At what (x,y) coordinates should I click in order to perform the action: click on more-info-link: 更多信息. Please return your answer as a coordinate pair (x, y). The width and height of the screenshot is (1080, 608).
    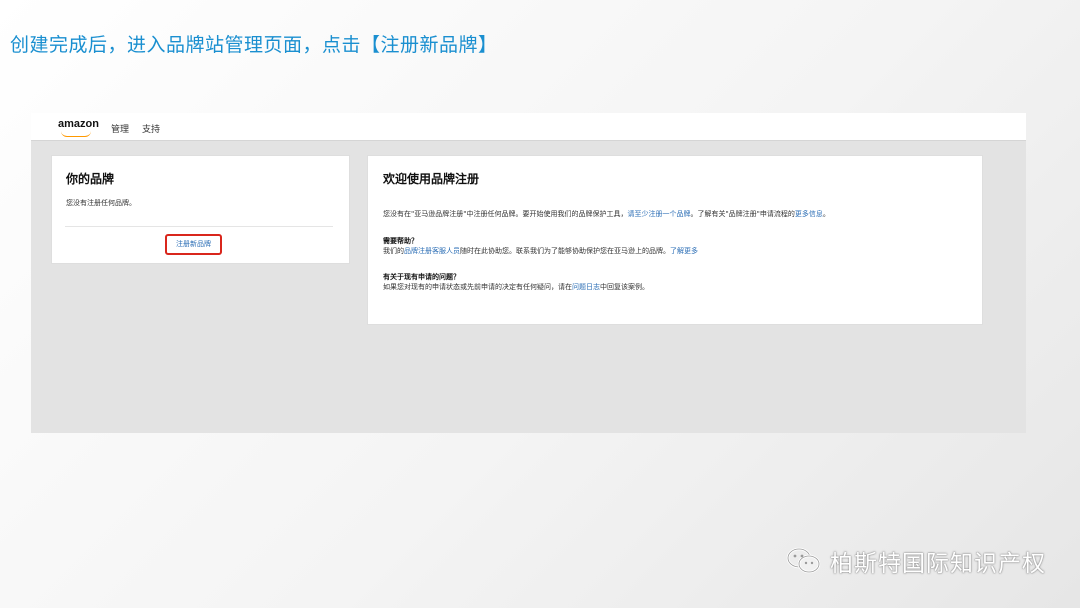
    Looking at the image, I should click on (809, 214).